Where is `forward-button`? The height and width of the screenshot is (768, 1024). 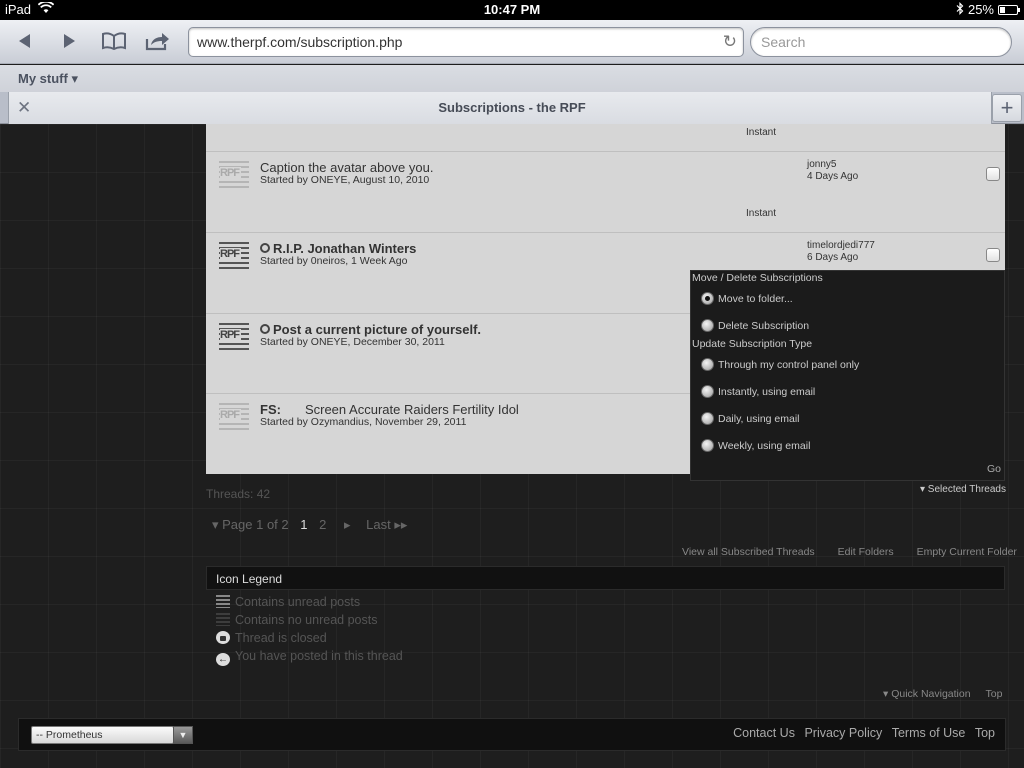 forward-button is located at coordinates (69, 41).